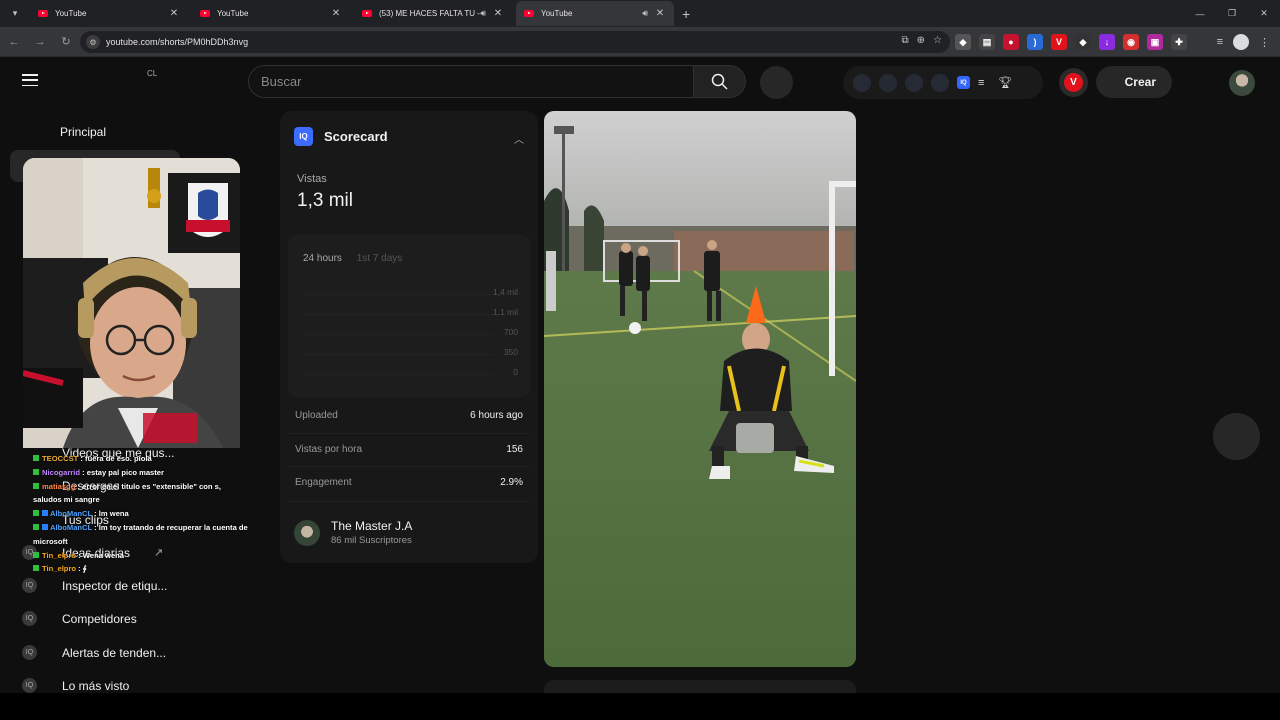  I want to click on window-controls: — ❐ ✕, so click(1232, 13).